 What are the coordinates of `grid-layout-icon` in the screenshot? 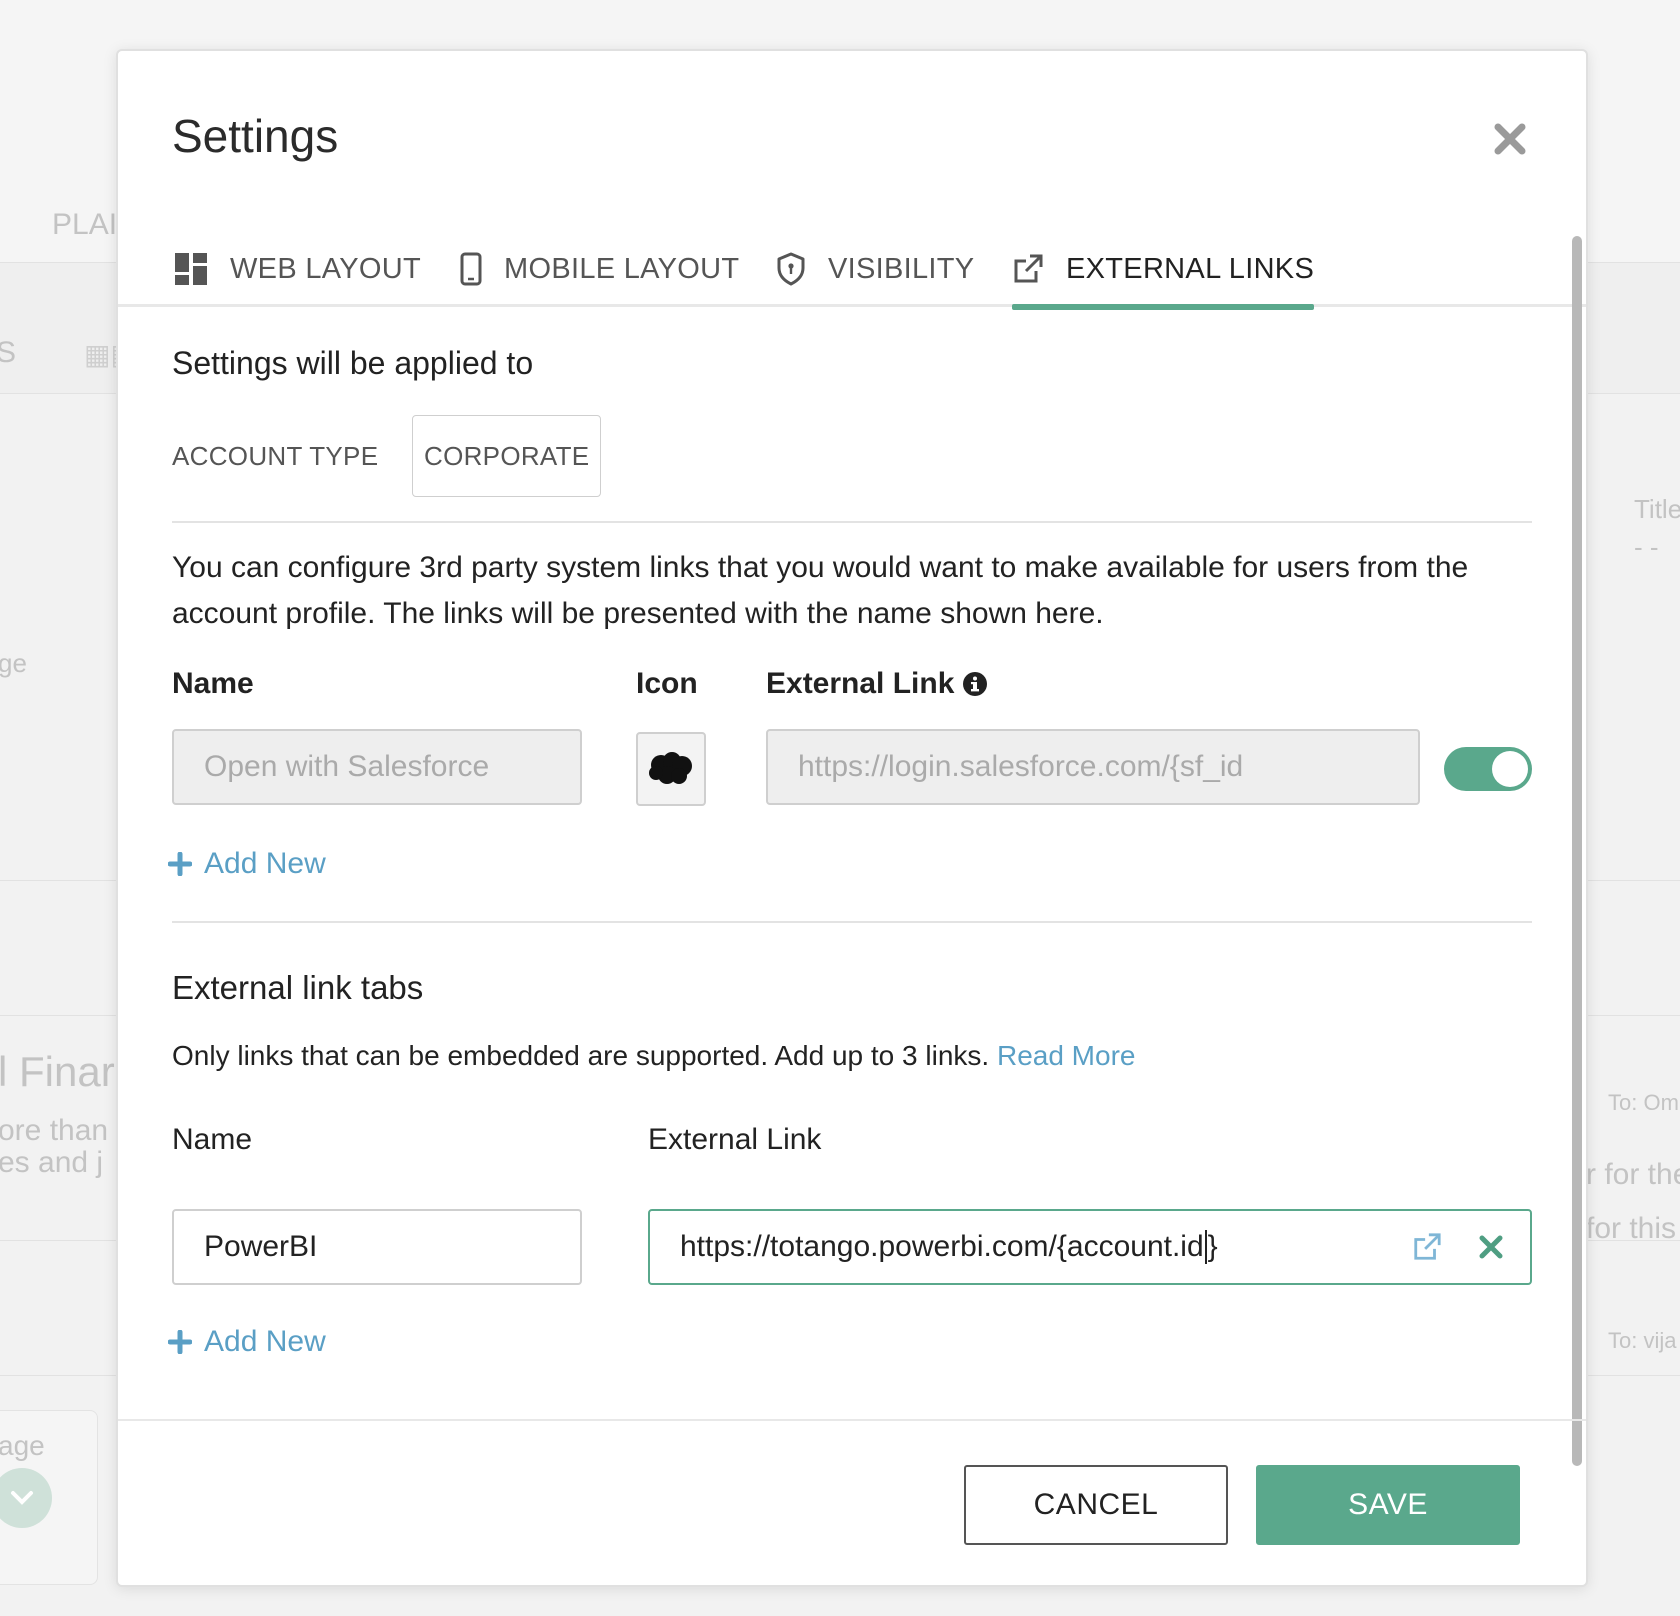 It's located at (191, 269).